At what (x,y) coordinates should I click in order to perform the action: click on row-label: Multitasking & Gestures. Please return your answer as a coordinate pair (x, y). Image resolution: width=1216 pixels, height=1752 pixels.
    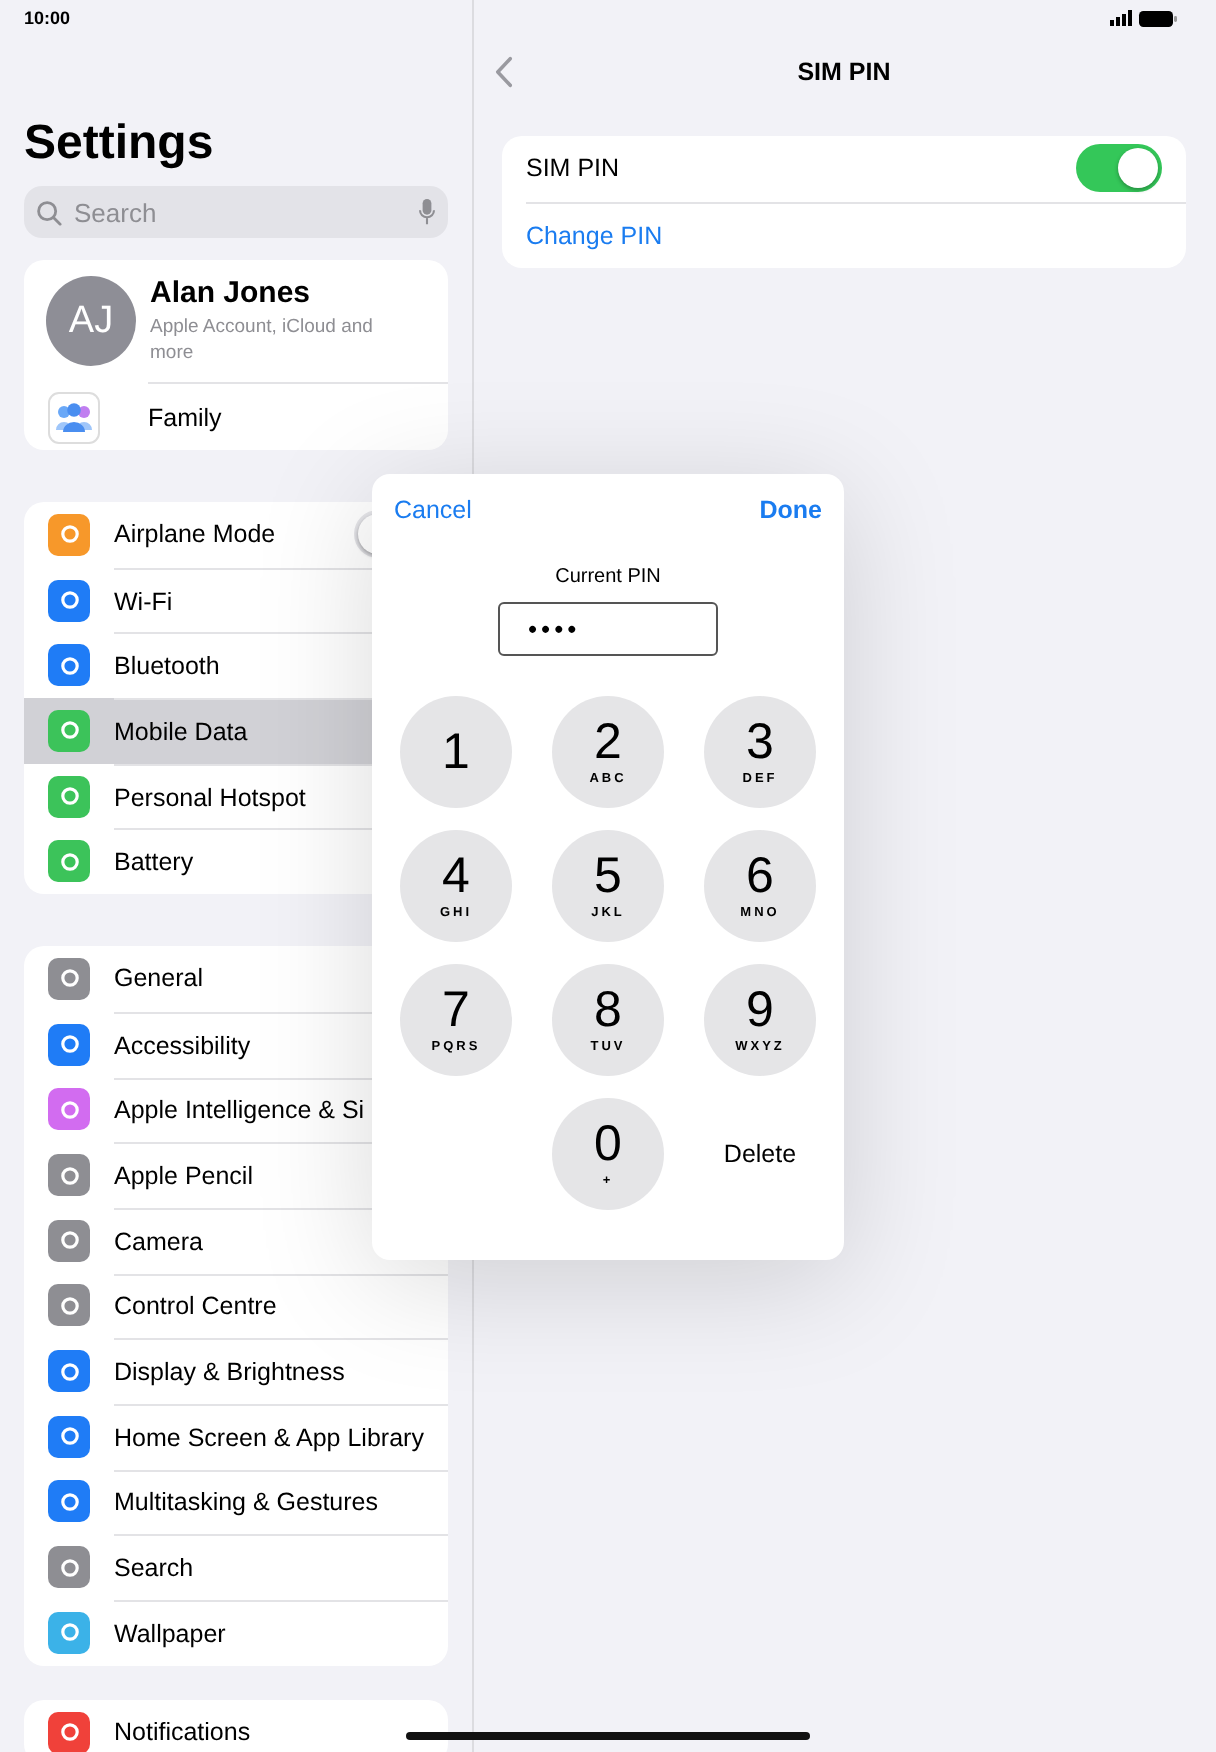
    Looking at the image, I should click on (246, 1502).